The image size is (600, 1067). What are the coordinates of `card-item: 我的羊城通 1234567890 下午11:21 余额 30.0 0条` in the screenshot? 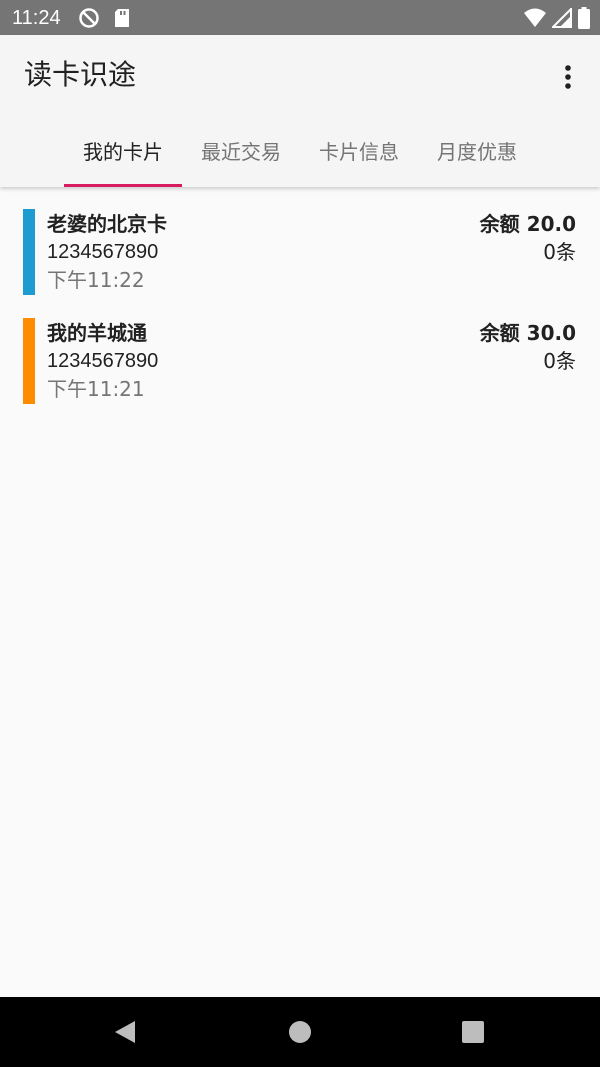 It's located at (300, 361).